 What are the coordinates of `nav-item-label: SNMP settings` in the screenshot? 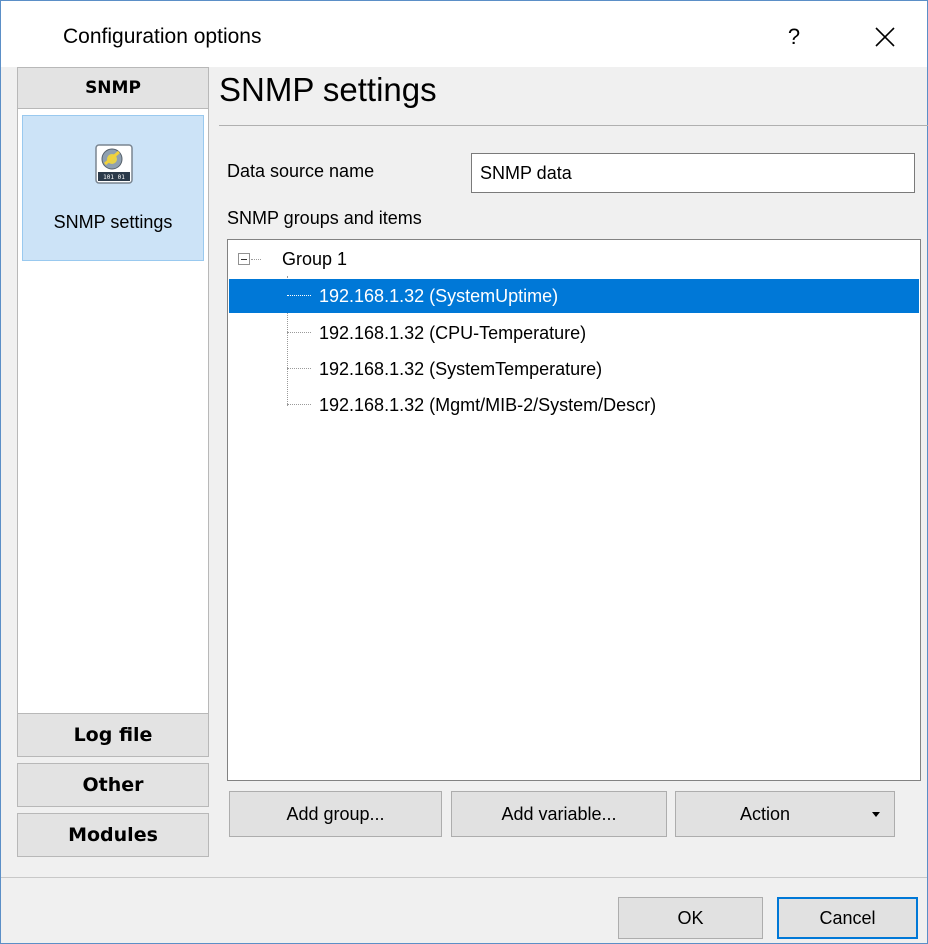 It's located at (113, 222).